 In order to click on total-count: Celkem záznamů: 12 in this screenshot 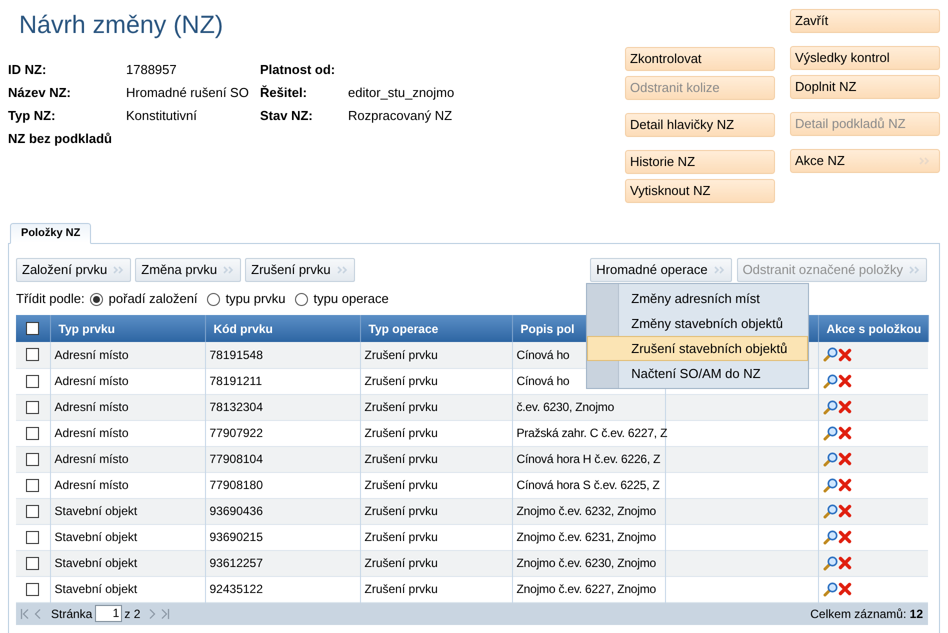, I will do `click(866, 614)`.